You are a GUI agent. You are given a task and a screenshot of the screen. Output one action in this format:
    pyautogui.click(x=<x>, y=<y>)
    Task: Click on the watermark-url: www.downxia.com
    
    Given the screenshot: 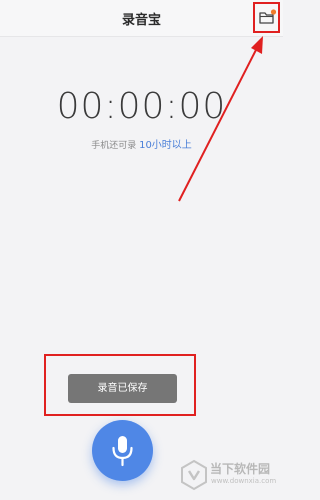 What is the action you would take?
    pyautogui.click(x=244, y=481)
    